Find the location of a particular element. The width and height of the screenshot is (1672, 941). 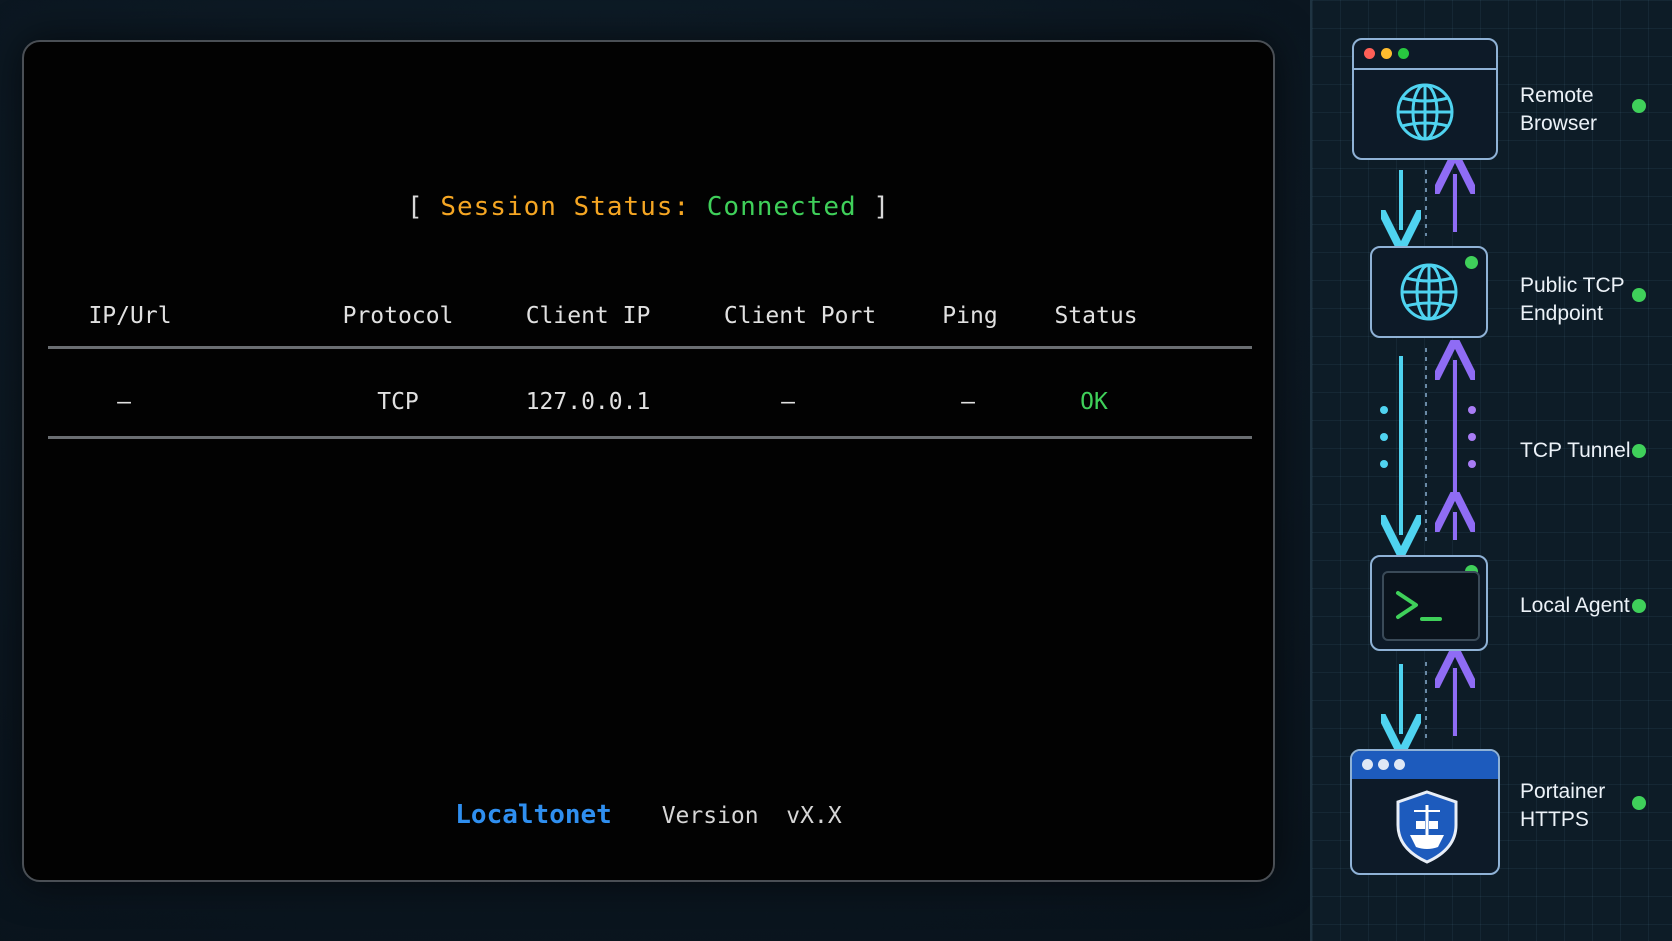

window-close-dot is located at coordinates (1369, 53).